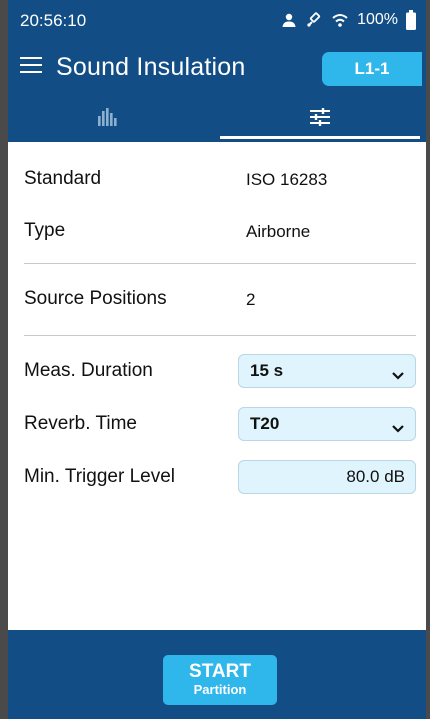 This screenshot has width=430, height=719. Describe the element at coordinates (289, 20) in the screenshot. I see `person-icon` at that location.